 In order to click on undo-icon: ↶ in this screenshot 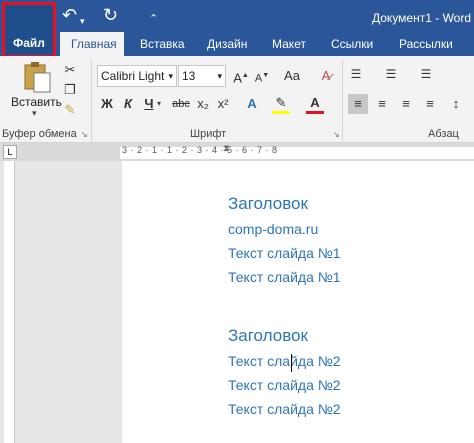, I will do `click(69, 15)`.